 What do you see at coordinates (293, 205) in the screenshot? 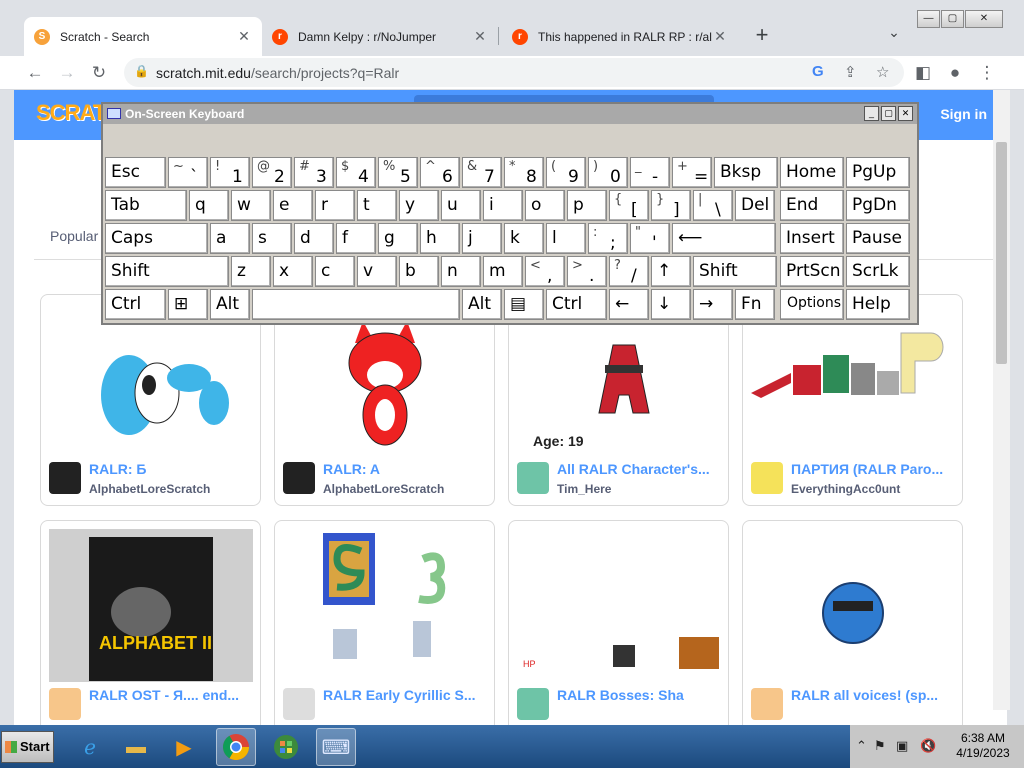
I see `key-e: e` at bounding box center [293, 205].